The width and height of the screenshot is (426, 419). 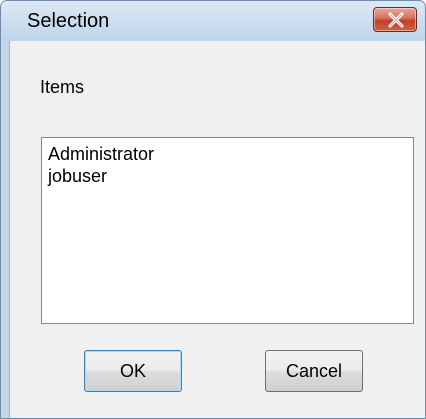 I want to click on close-button, so click(x=395, y=19).